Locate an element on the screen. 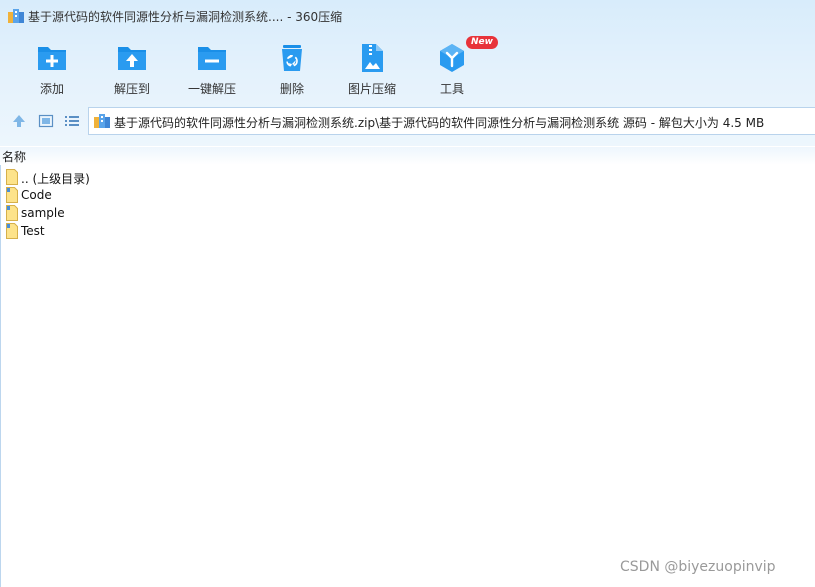 The image size is (815, 587). tools-button: New 工具 is located at coordinates (455, 67).